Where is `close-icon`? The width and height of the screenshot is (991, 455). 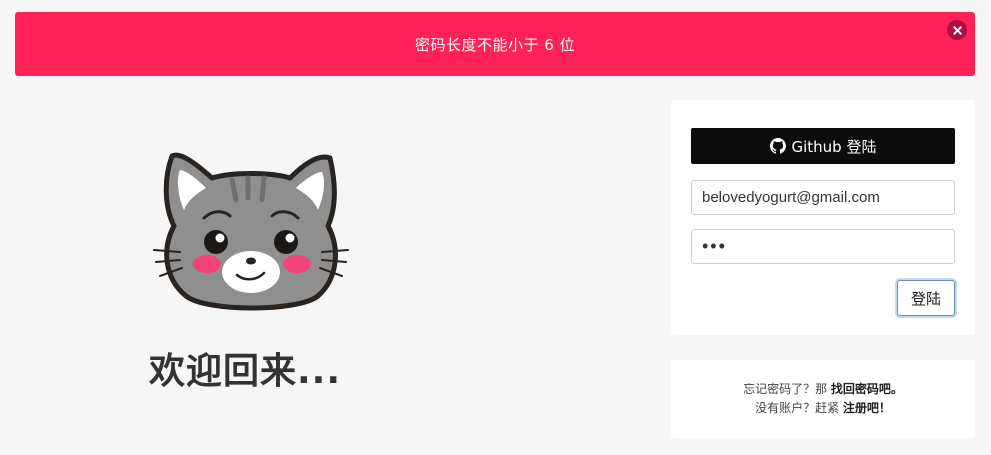
close-icon is located at coordinates (957, 30).